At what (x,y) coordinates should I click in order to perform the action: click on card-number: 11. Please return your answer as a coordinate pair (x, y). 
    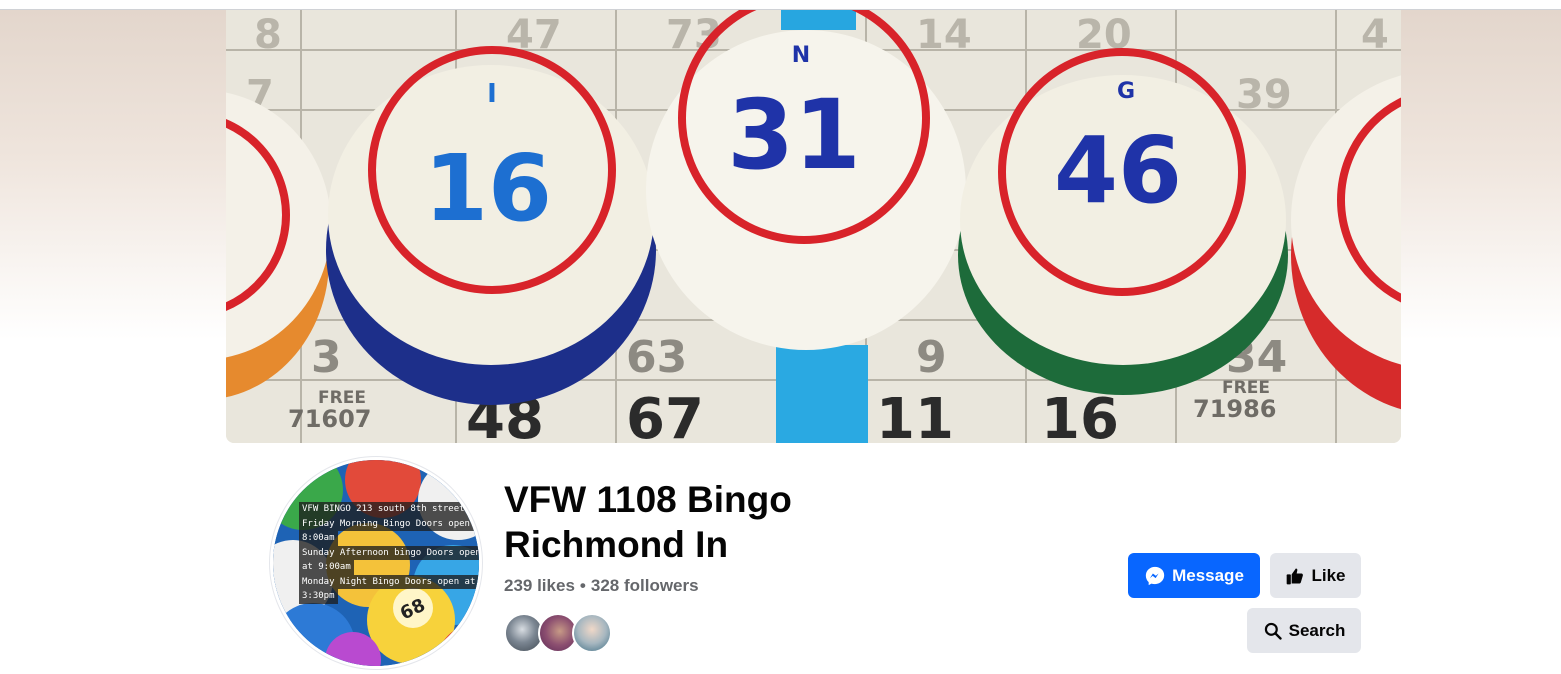
    Looking at the image, I should click on (915, 415).